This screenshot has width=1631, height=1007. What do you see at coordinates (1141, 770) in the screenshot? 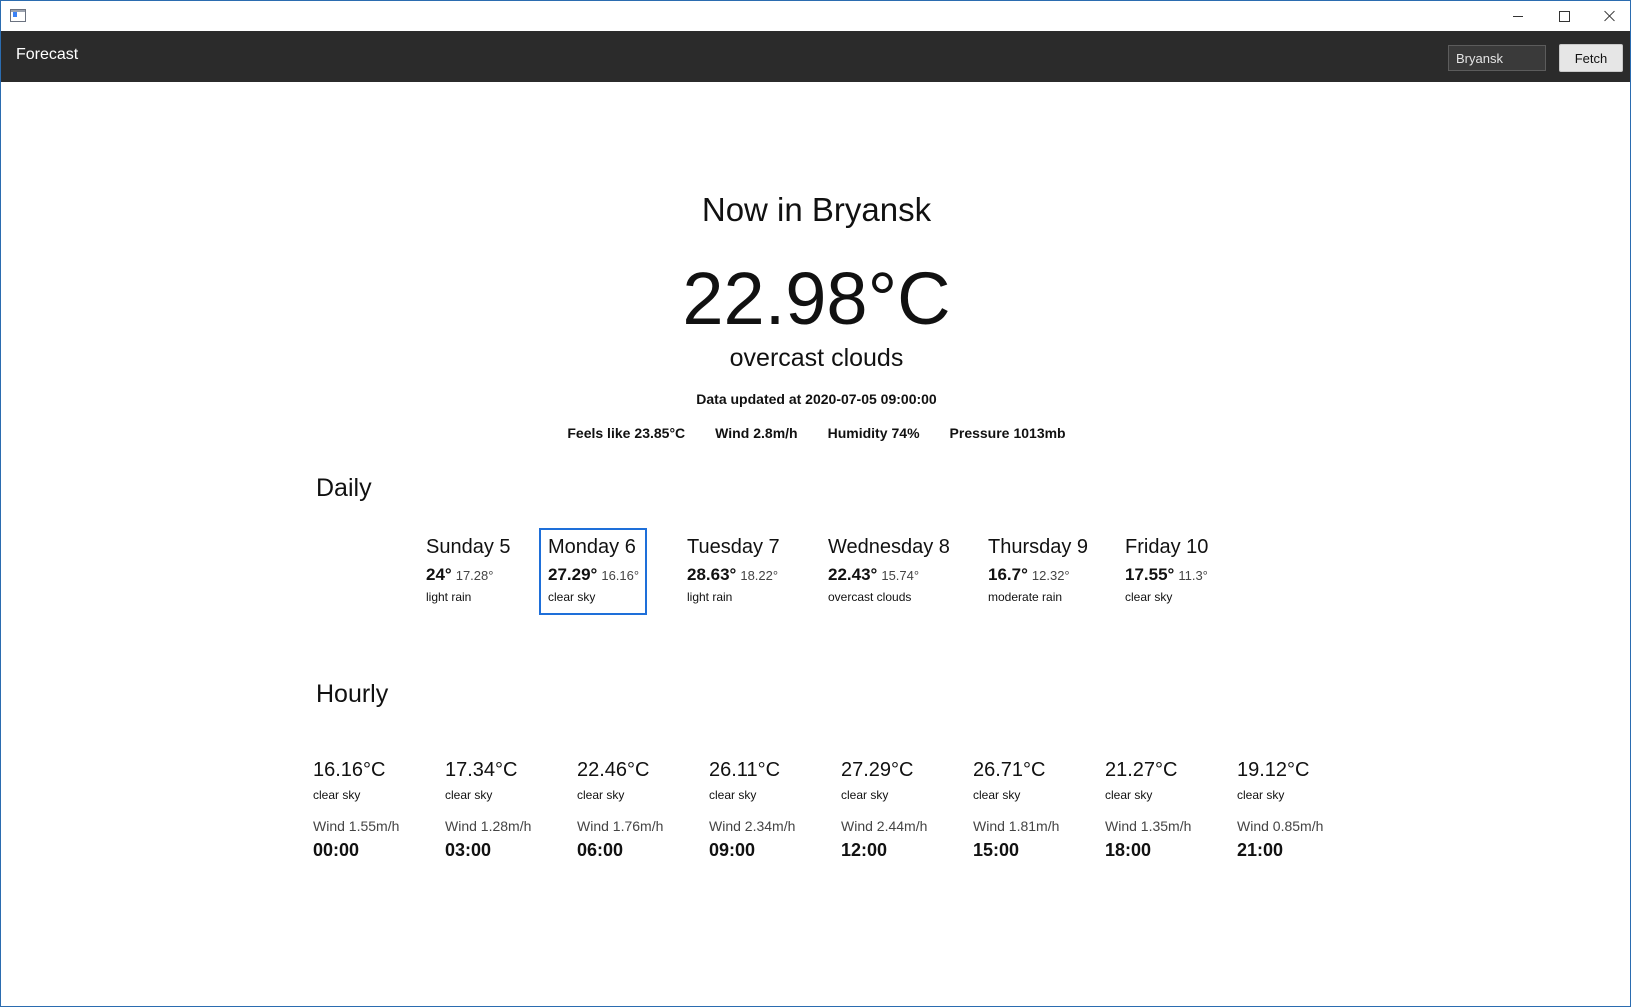
I see `hour-temperature: 21.27°C` at bounding box center [1141, 770].